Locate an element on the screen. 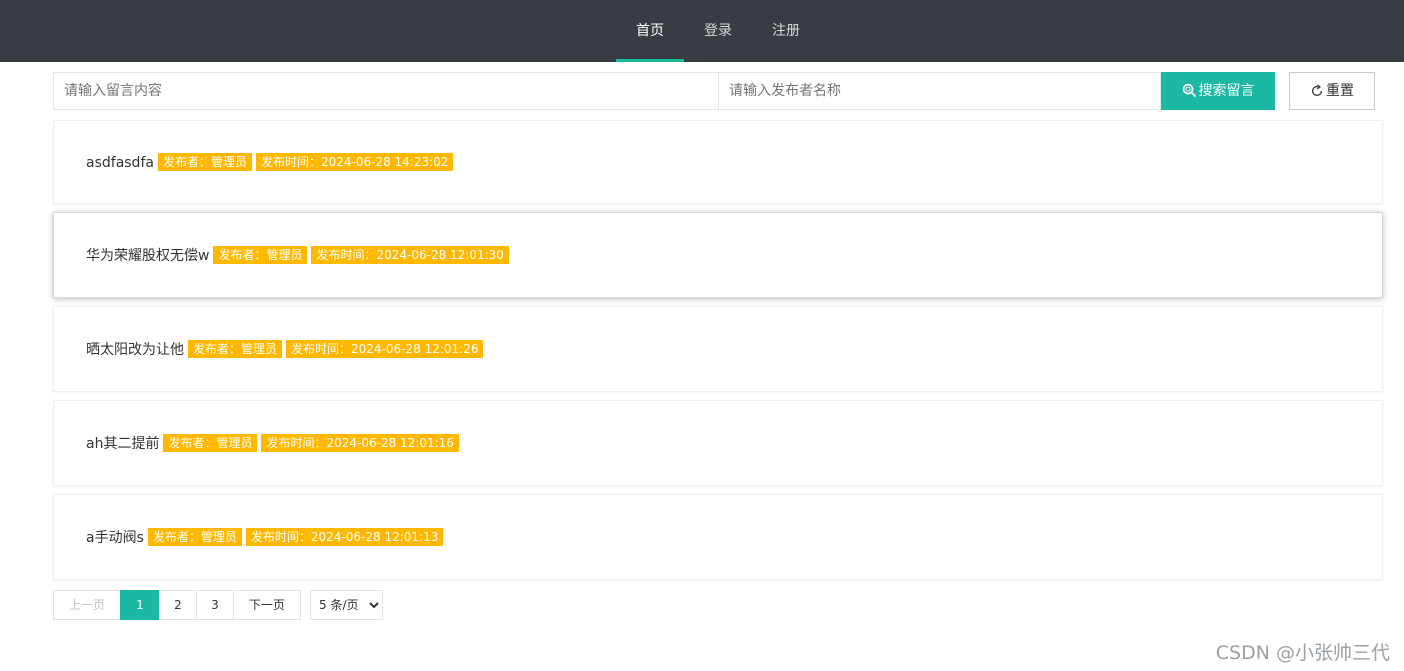  message-body: 华为荣耀股权无偿w 发布者：管理员 发布时间：2024-06-28 12:01:30 is located at coordinates (297, 255).